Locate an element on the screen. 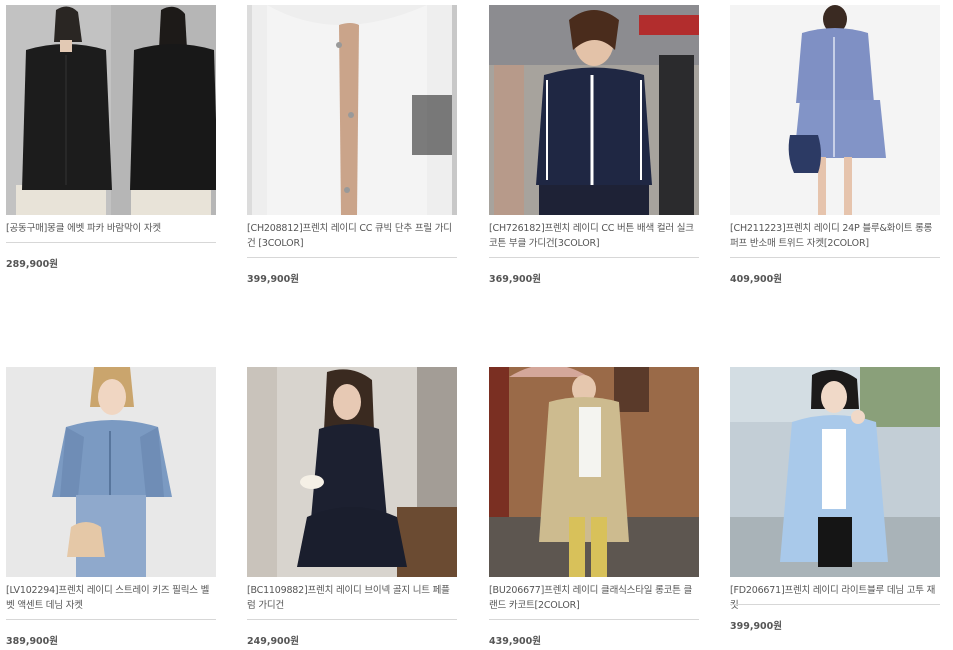  product-price: 369,900원 is located at coordinates (515, 279).